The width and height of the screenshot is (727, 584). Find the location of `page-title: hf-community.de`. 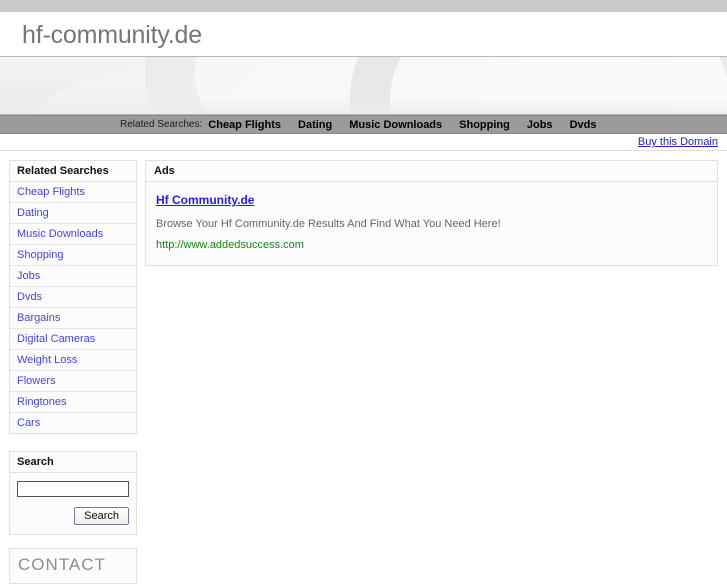

page-title: hf-community.de is located at coordinates (112, 35).